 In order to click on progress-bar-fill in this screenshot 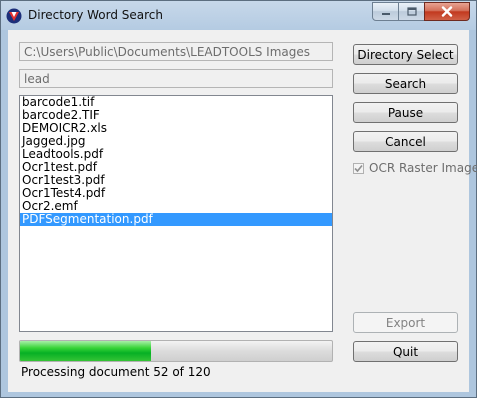, I will do `click(86, 351)`.